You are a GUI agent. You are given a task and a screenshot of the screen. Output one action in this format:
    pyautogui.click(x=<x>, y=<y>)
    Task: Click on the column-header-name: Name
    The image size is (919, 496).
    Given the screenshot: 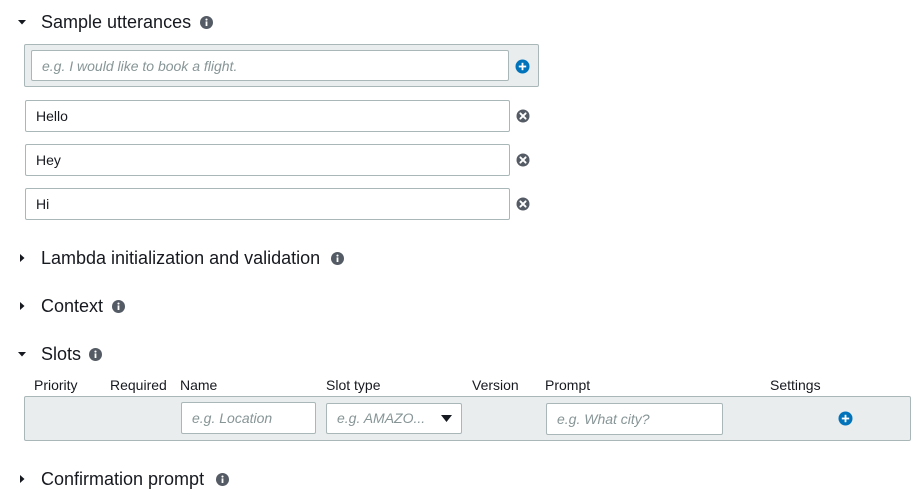 What is the action you would take?
    pyautogui.click(x=199, y=385)
    